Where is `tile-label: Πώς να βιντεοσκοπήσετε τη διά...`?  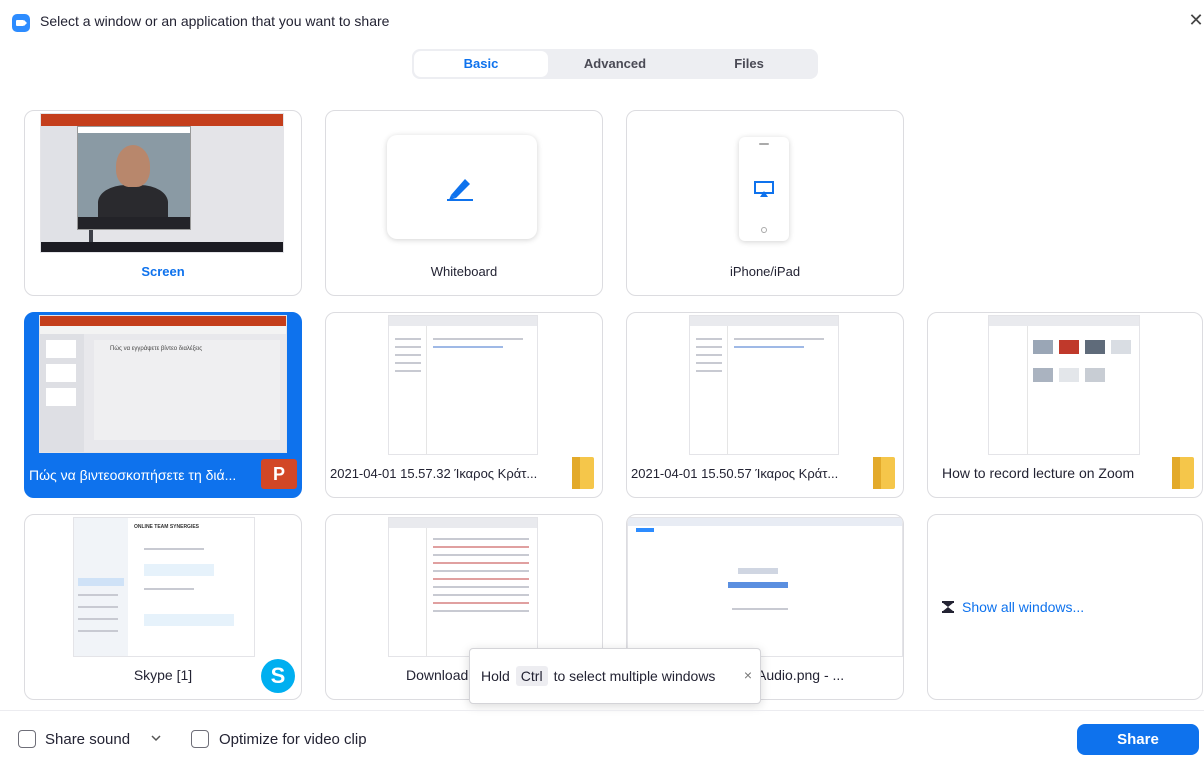
tile-label: Πώς να βιντεοσκοπήσετε τη διά... is located at coordinates (133, 475).